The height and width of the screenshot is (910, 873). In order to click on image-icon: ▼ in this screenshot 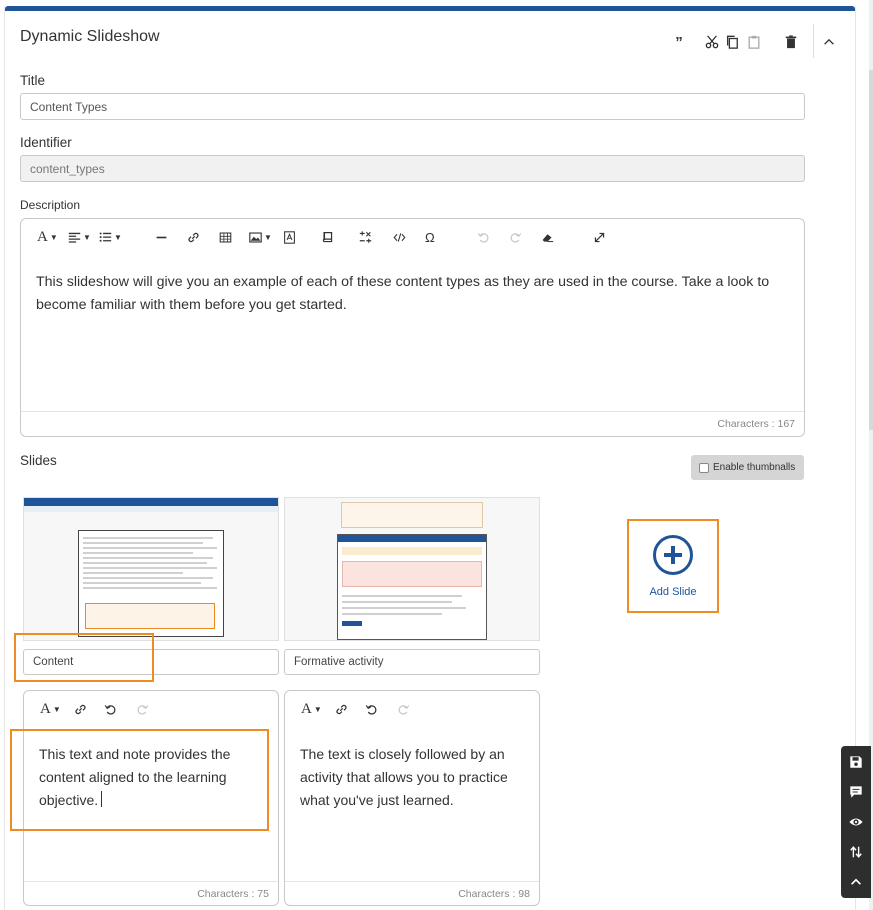, I will do `click(260, 237)`.